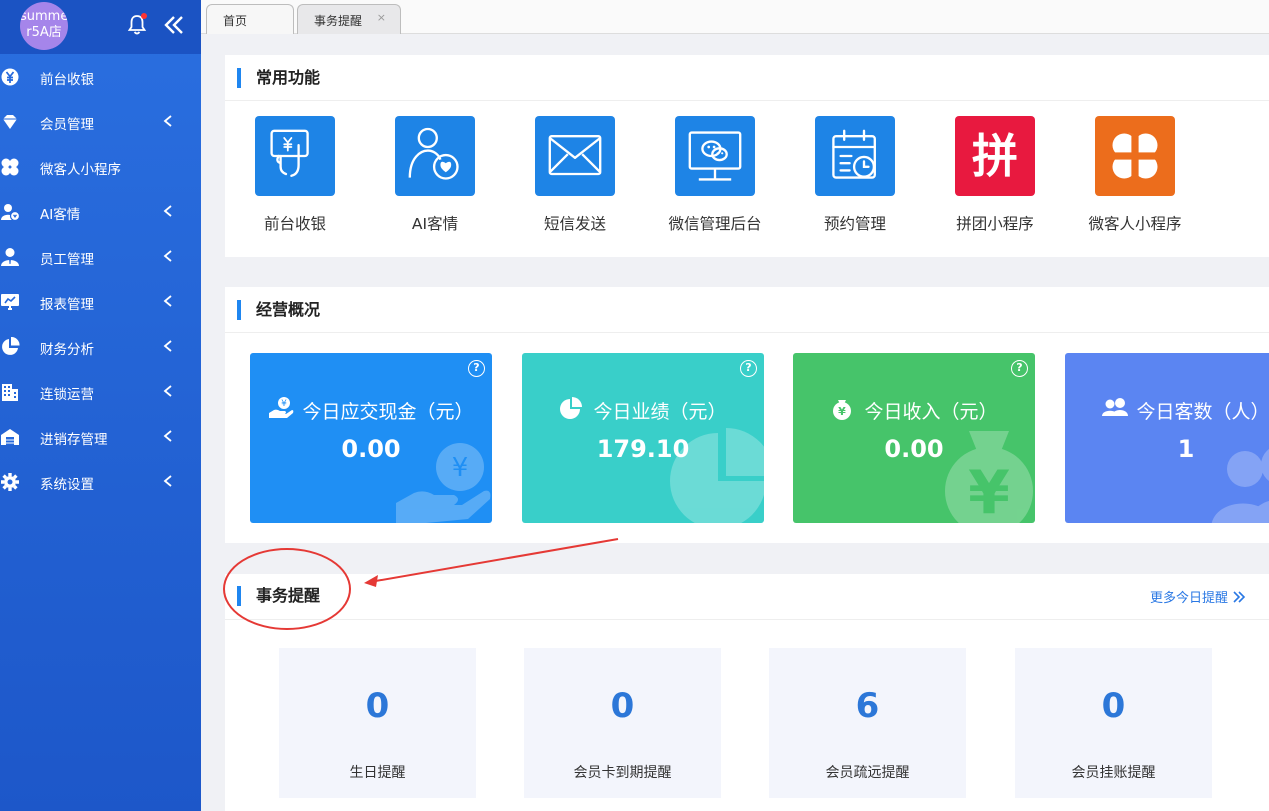  I want to click on reminder-tile: 0 生日提醒, so click(377, 723).